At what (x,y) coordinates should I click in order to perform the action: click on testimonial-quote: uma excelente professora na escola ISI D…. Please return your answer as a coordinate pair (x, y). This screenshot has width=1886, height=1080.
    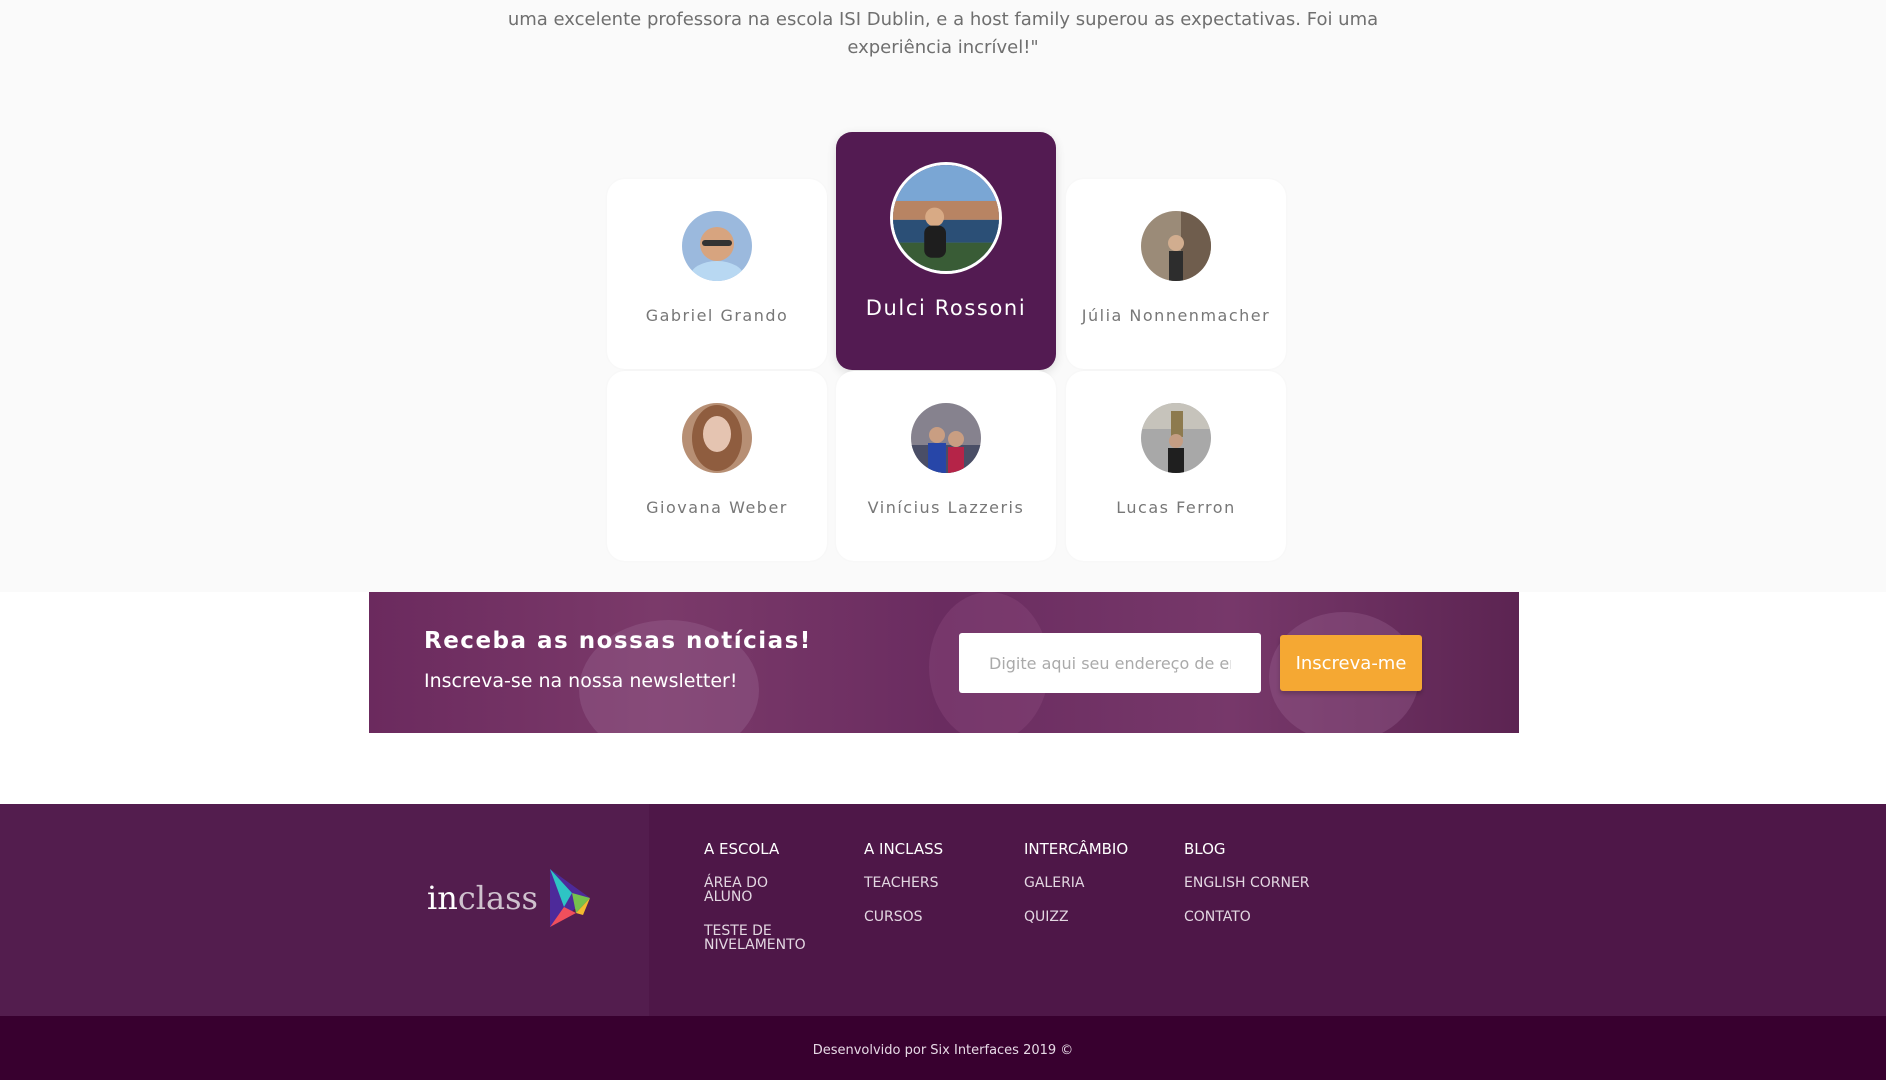
    Looking at the image, I should click on (943, 33).